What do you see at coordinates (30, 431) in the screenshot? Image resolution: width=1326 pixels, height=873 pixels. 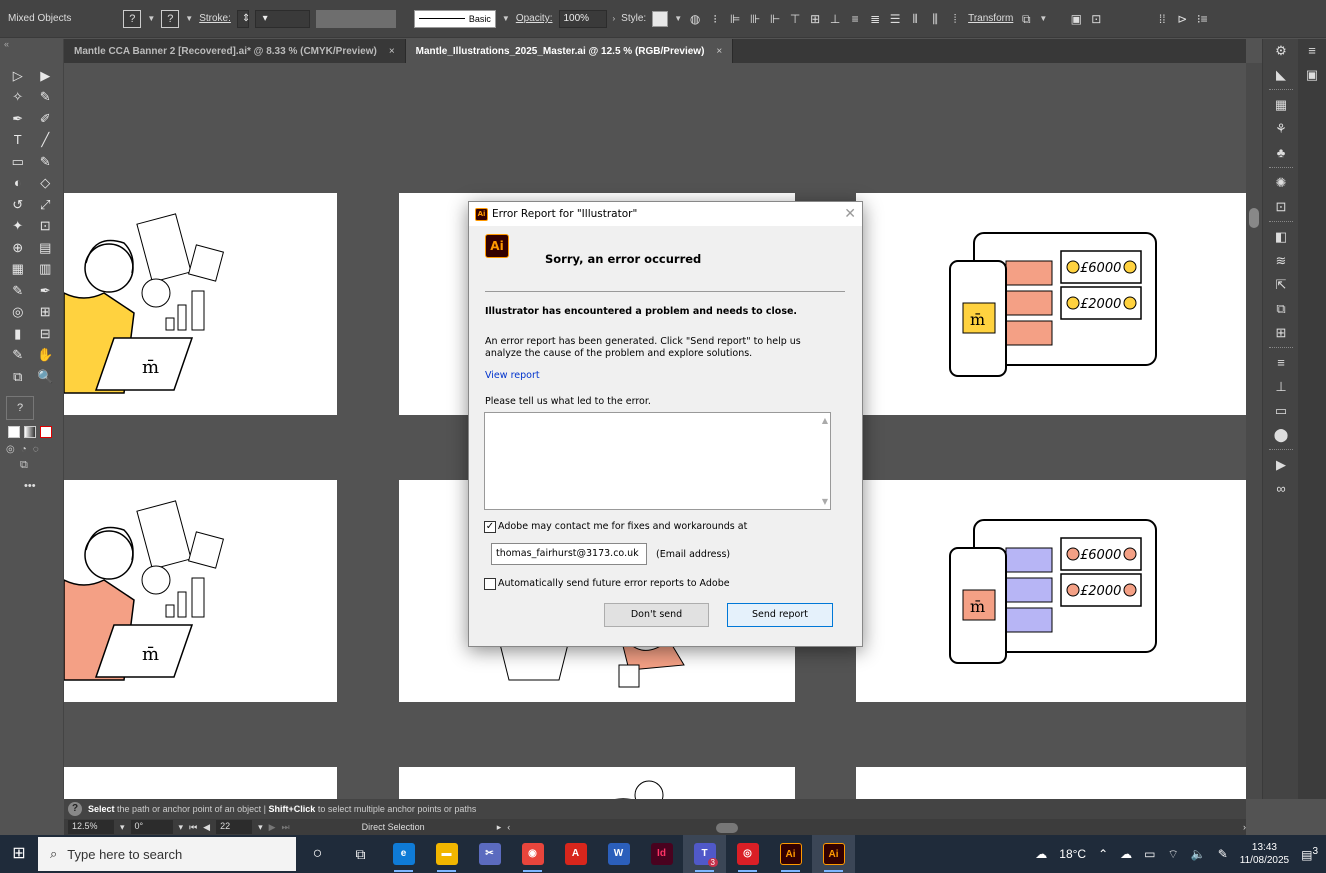 I see `gradient-swatch` at bounding box center [30, 431].